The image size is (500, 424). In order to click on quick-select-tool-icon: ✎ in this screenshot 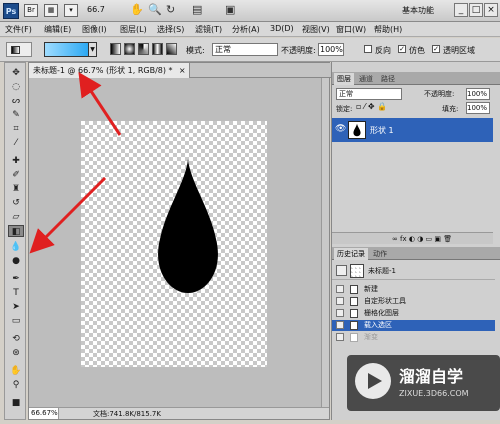, I will do `click(16, 115)`.